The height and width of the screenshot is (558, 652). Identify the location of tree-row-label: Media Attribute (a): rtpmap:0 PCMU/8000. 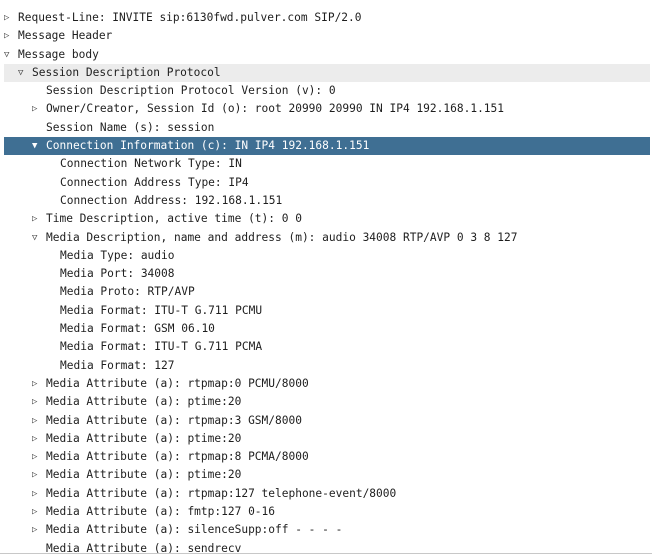
(177, 383).